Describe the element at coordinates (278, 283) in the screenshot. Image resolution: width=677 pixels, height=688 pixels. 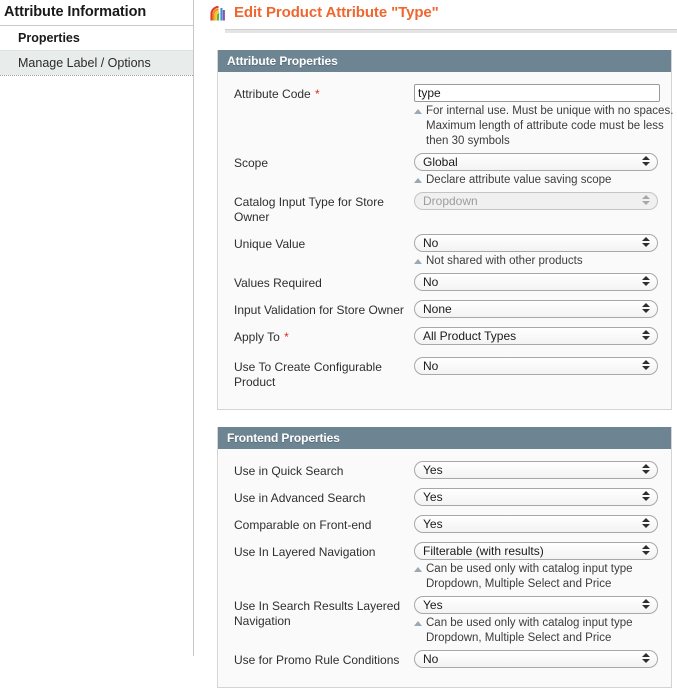
I see `label-text: Values Required` at that location.